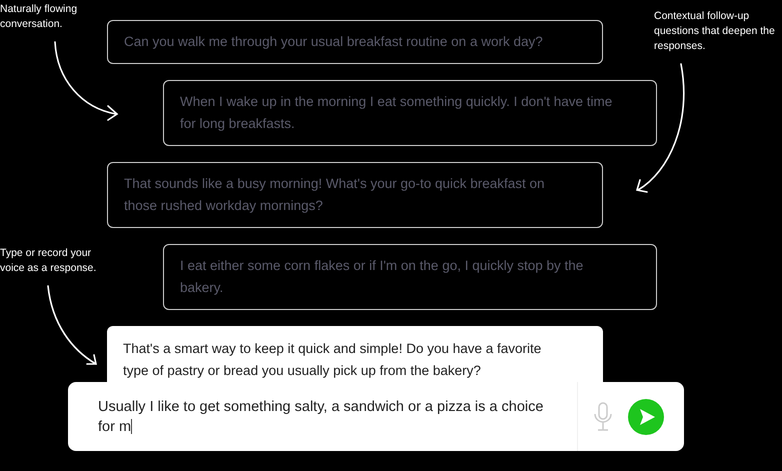  I want to click on chat-message: Can you walk me through your usual breakfast routine on a work day?, so click(355, 42).